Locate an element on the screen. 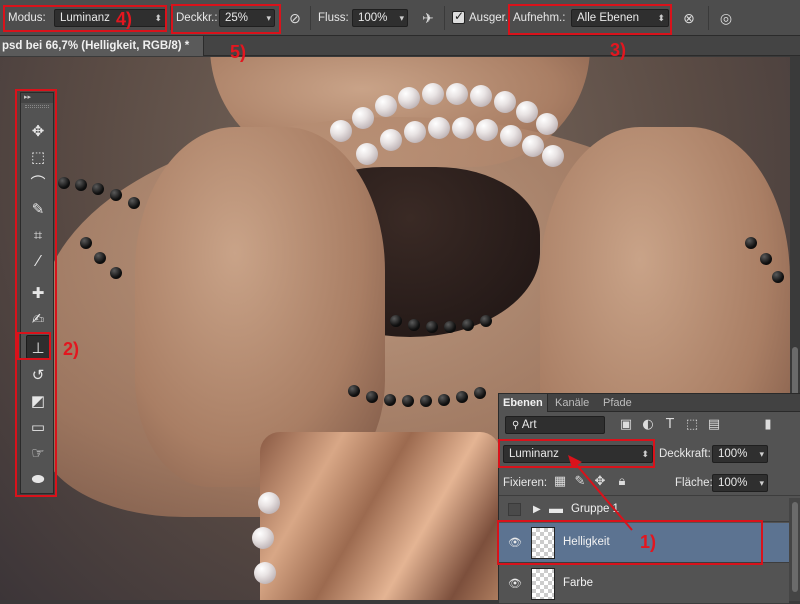 The image size is (800, 604). search-icon: ⚲ is located at coordinates (516, 425).